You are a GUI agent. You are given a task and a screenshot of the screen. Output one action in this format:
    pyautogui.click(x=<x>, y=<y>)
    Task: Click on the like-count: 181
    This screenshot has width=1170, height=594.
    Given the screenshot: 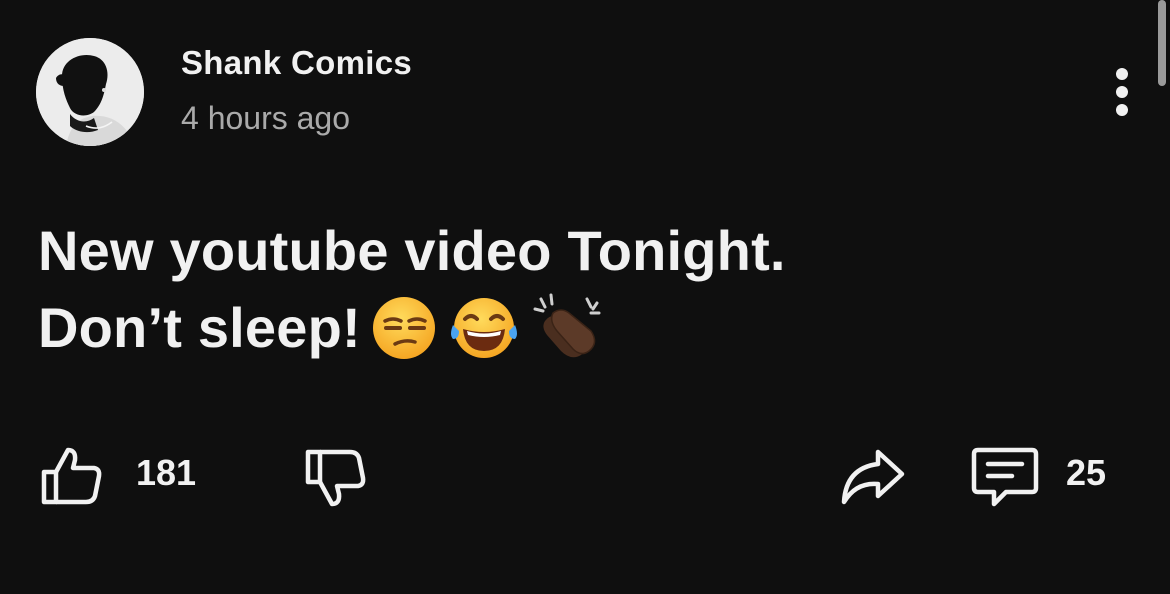 What is the action you would take?
    pyautogui.click(x=166, y=472)
    